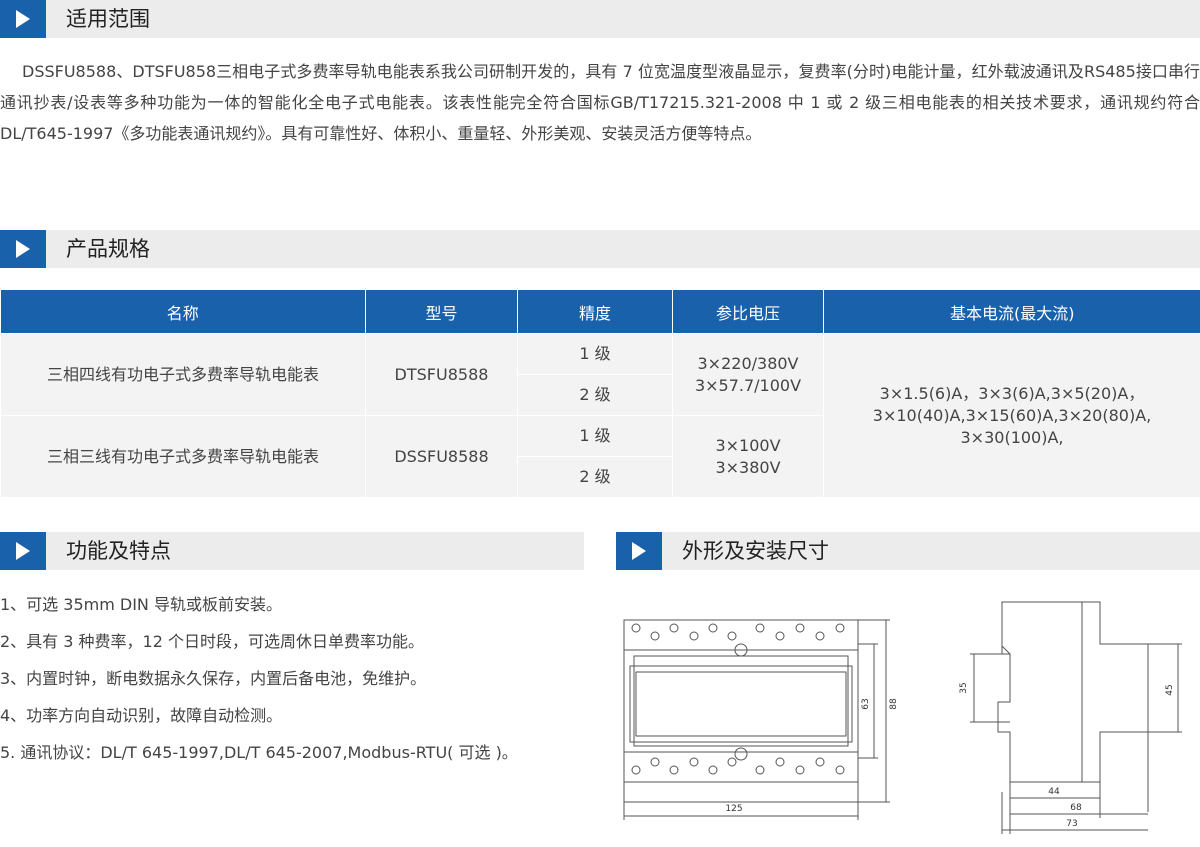 The height and width of the screenshot is (847, 1200). Describe the element at coordinates (894, 704) in the screenshot. I see `dim-front-h2: 88` at that location.